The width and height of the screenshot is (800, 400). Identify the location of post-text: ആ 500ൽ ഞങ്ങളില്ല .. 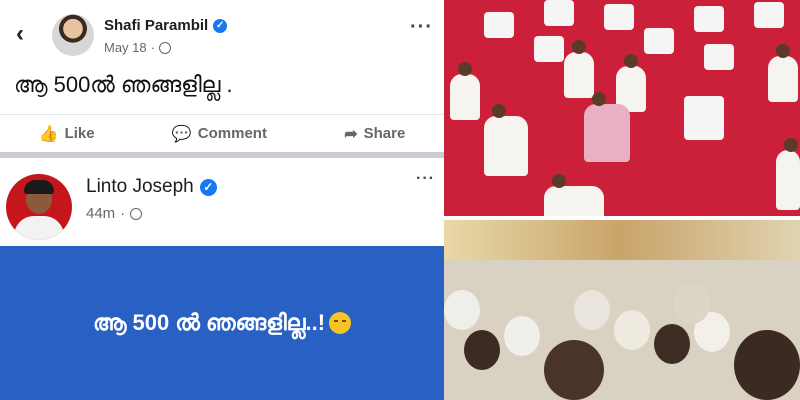
(123, 84).